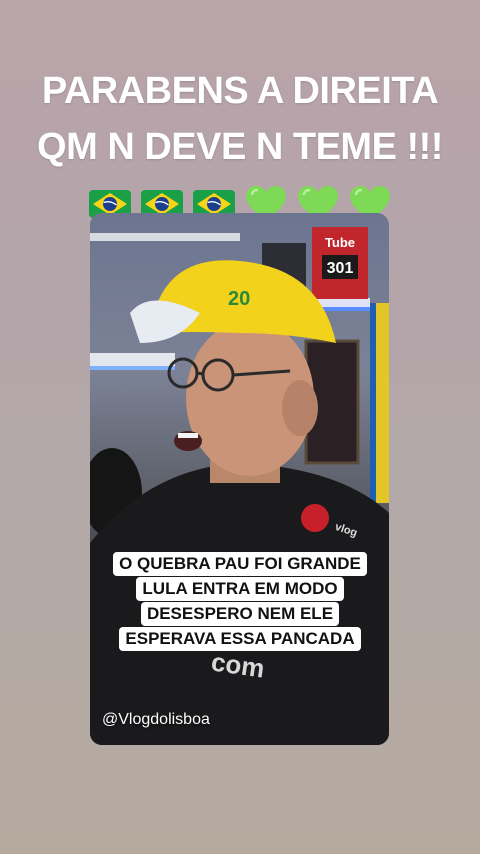 The image size is (480, 854). I want to click on book-title-text: Tube, so click(340, 242).